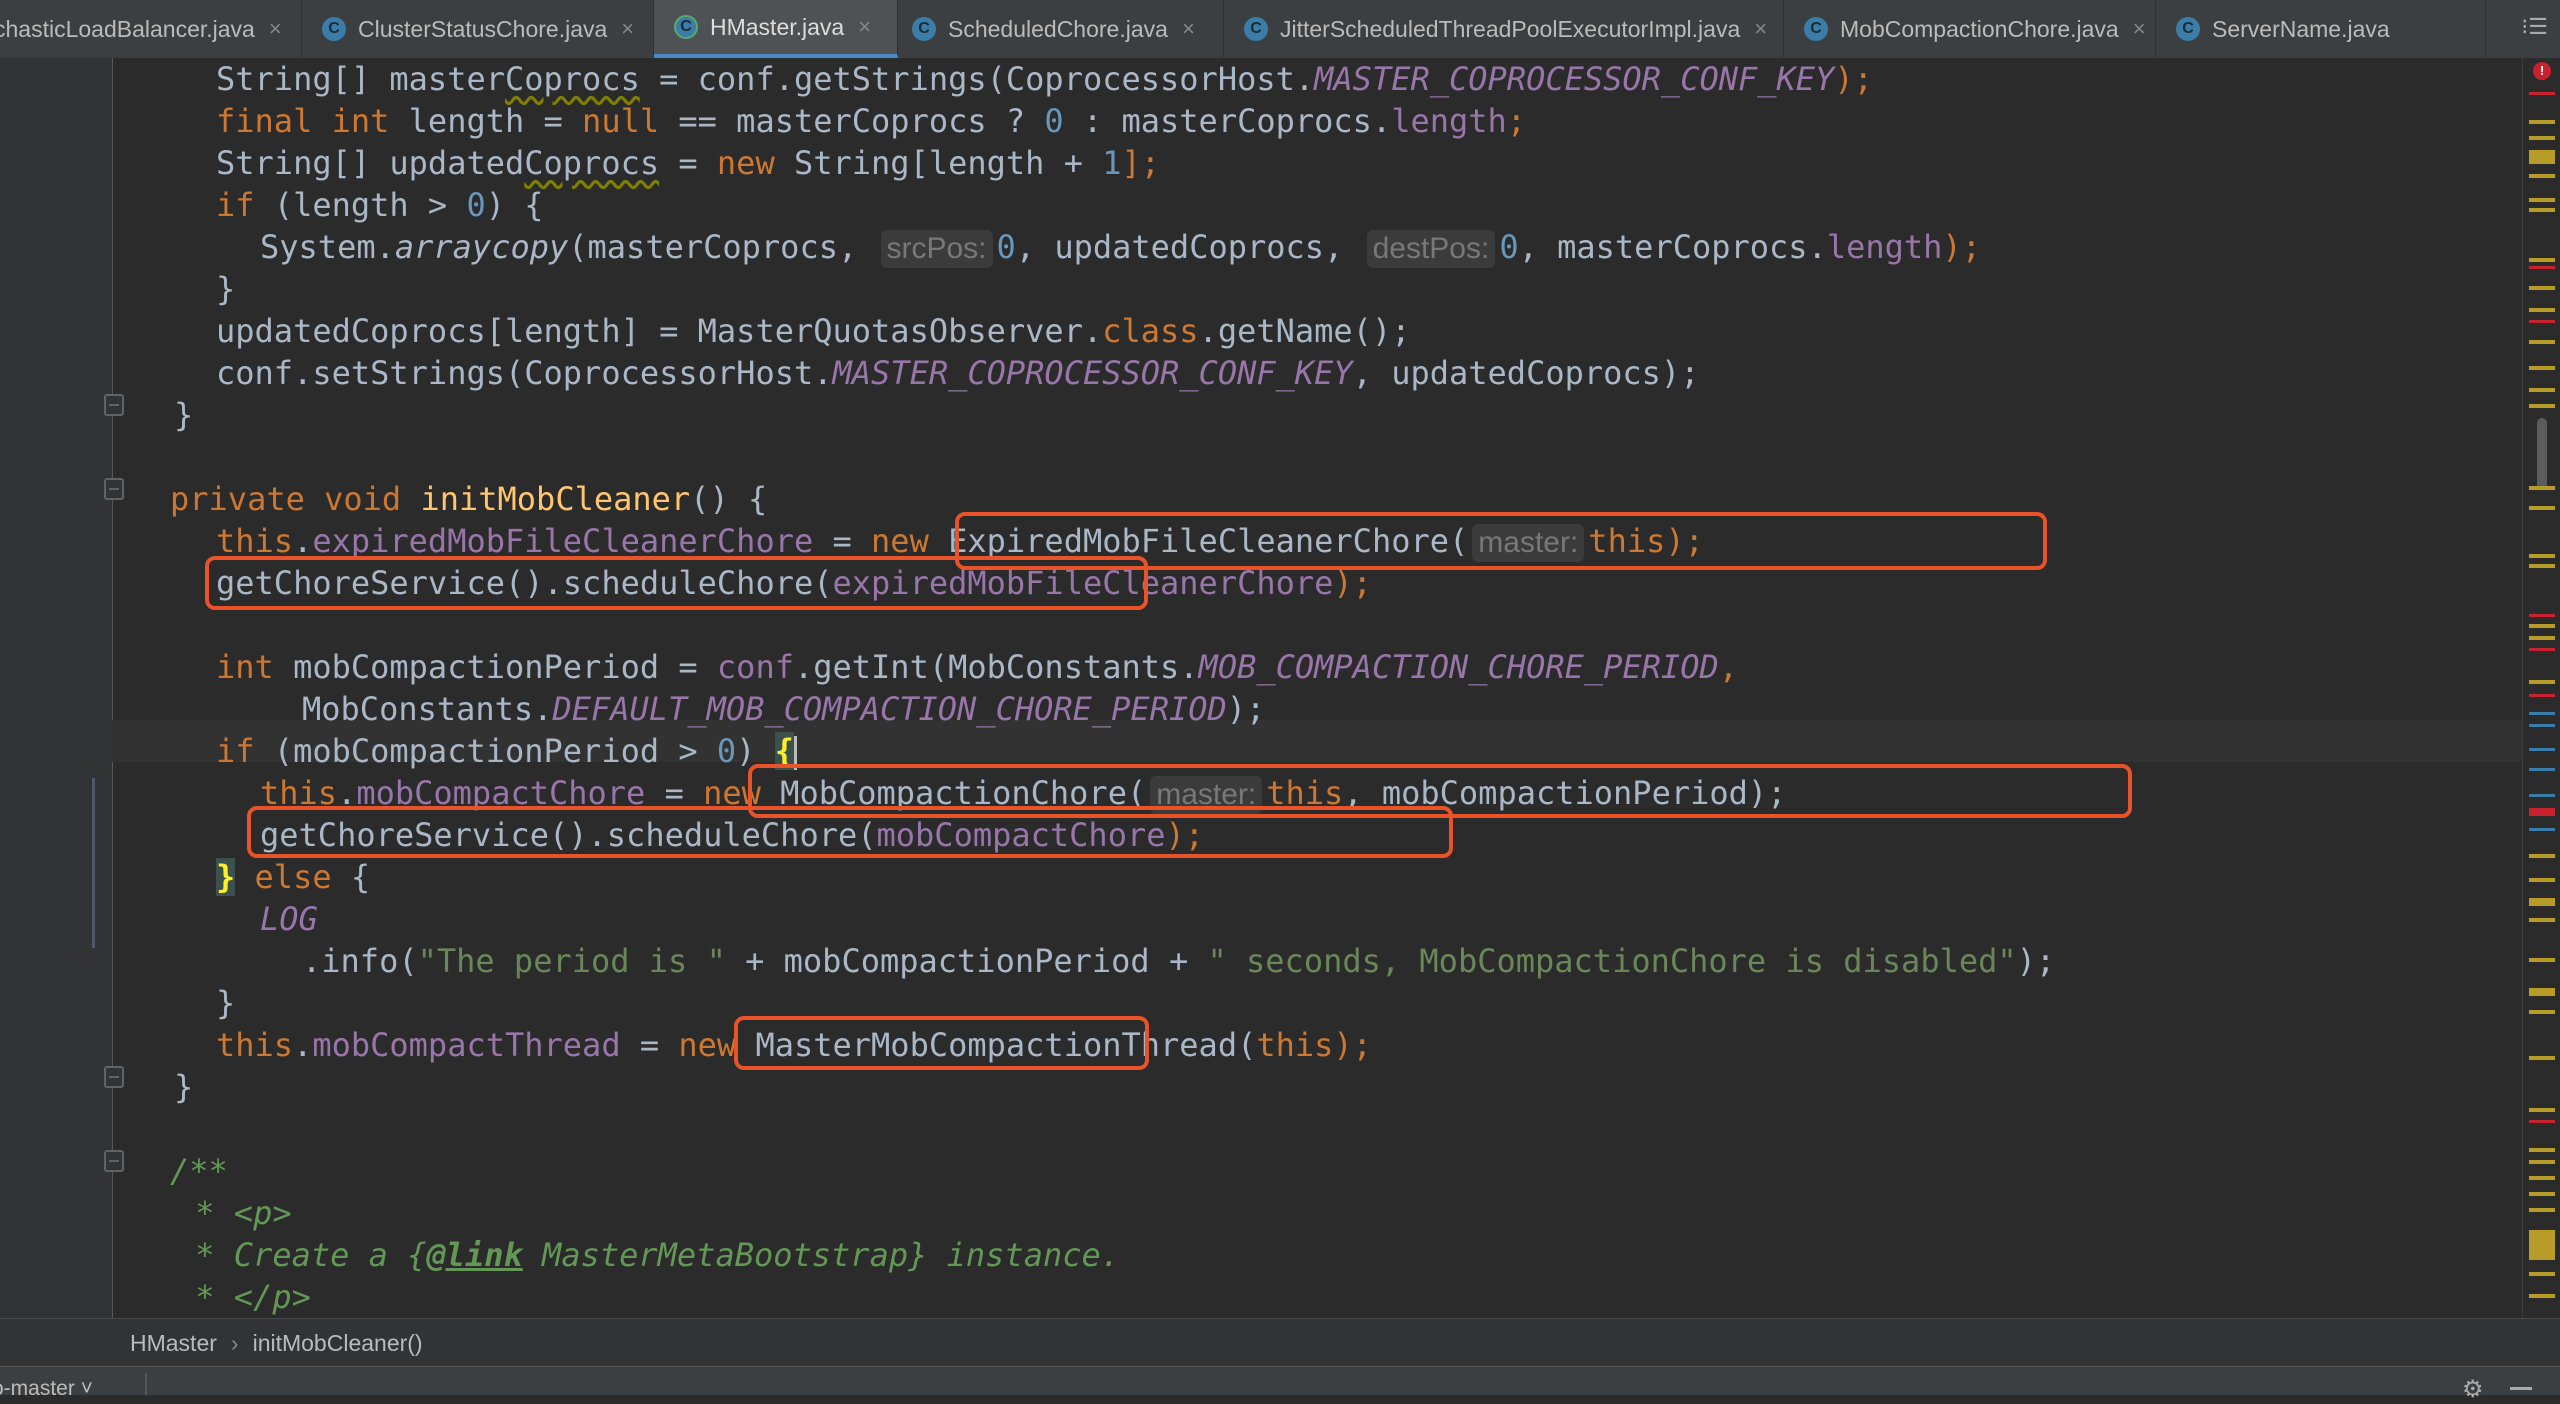  Describe the element at coordinates (380, 205) in the screenshot. I see `code-line: if (length > 0) {` at that location.